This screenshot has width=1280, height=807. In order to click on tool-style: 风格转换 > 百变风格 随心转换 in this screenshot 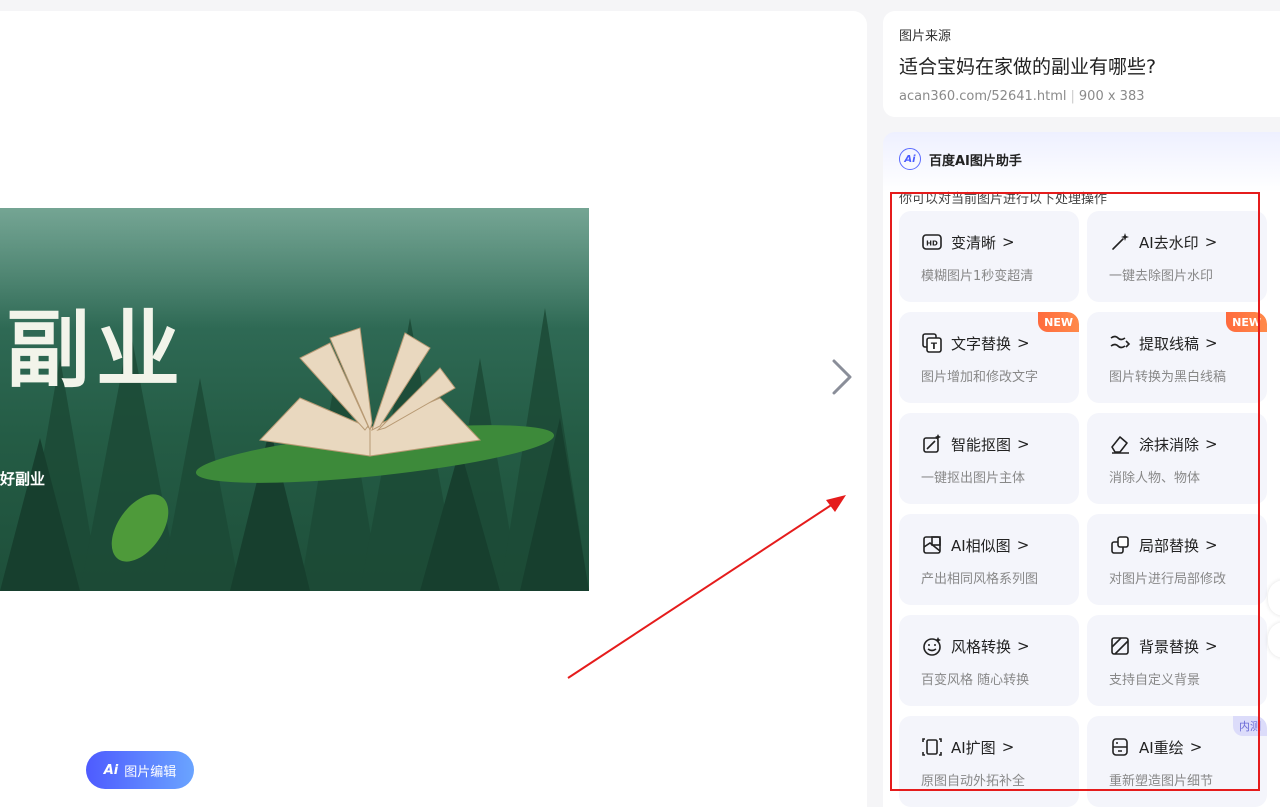, I will do `click(989, 660)`.